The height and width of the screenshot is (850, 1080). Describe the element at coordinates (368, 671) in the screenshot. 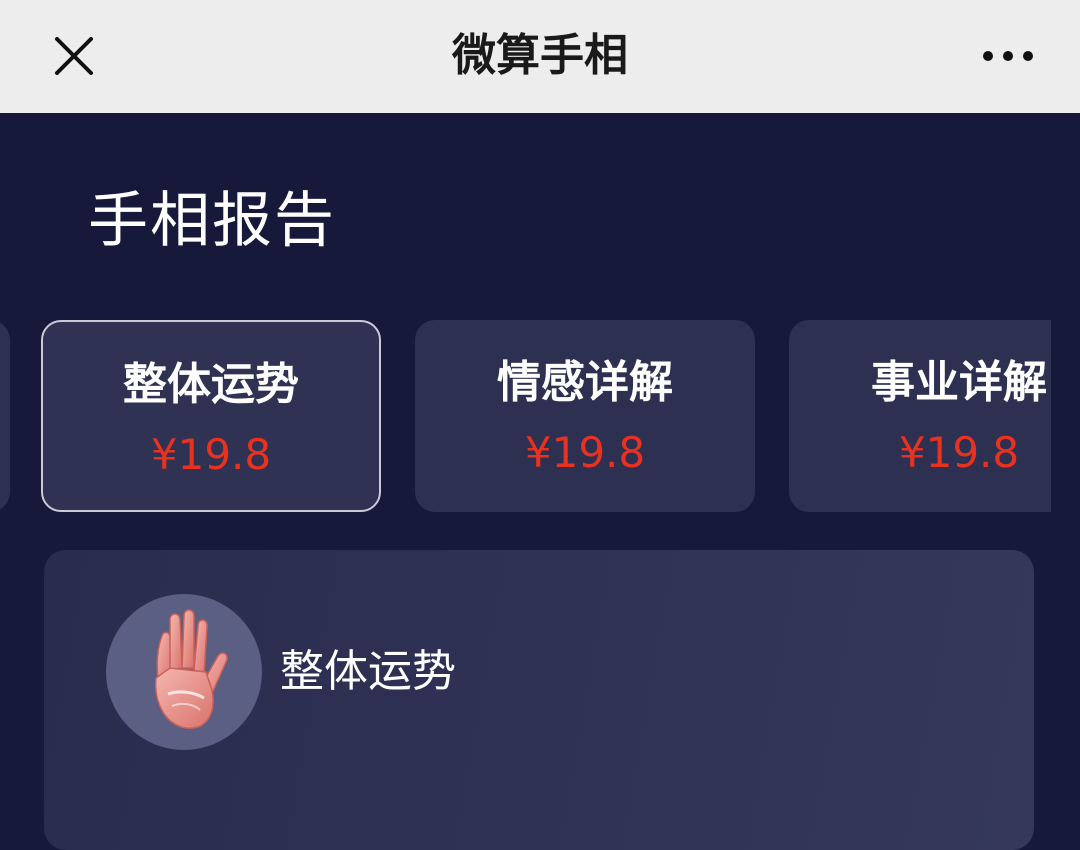

I see `detail-title: 整体运势` at that location.